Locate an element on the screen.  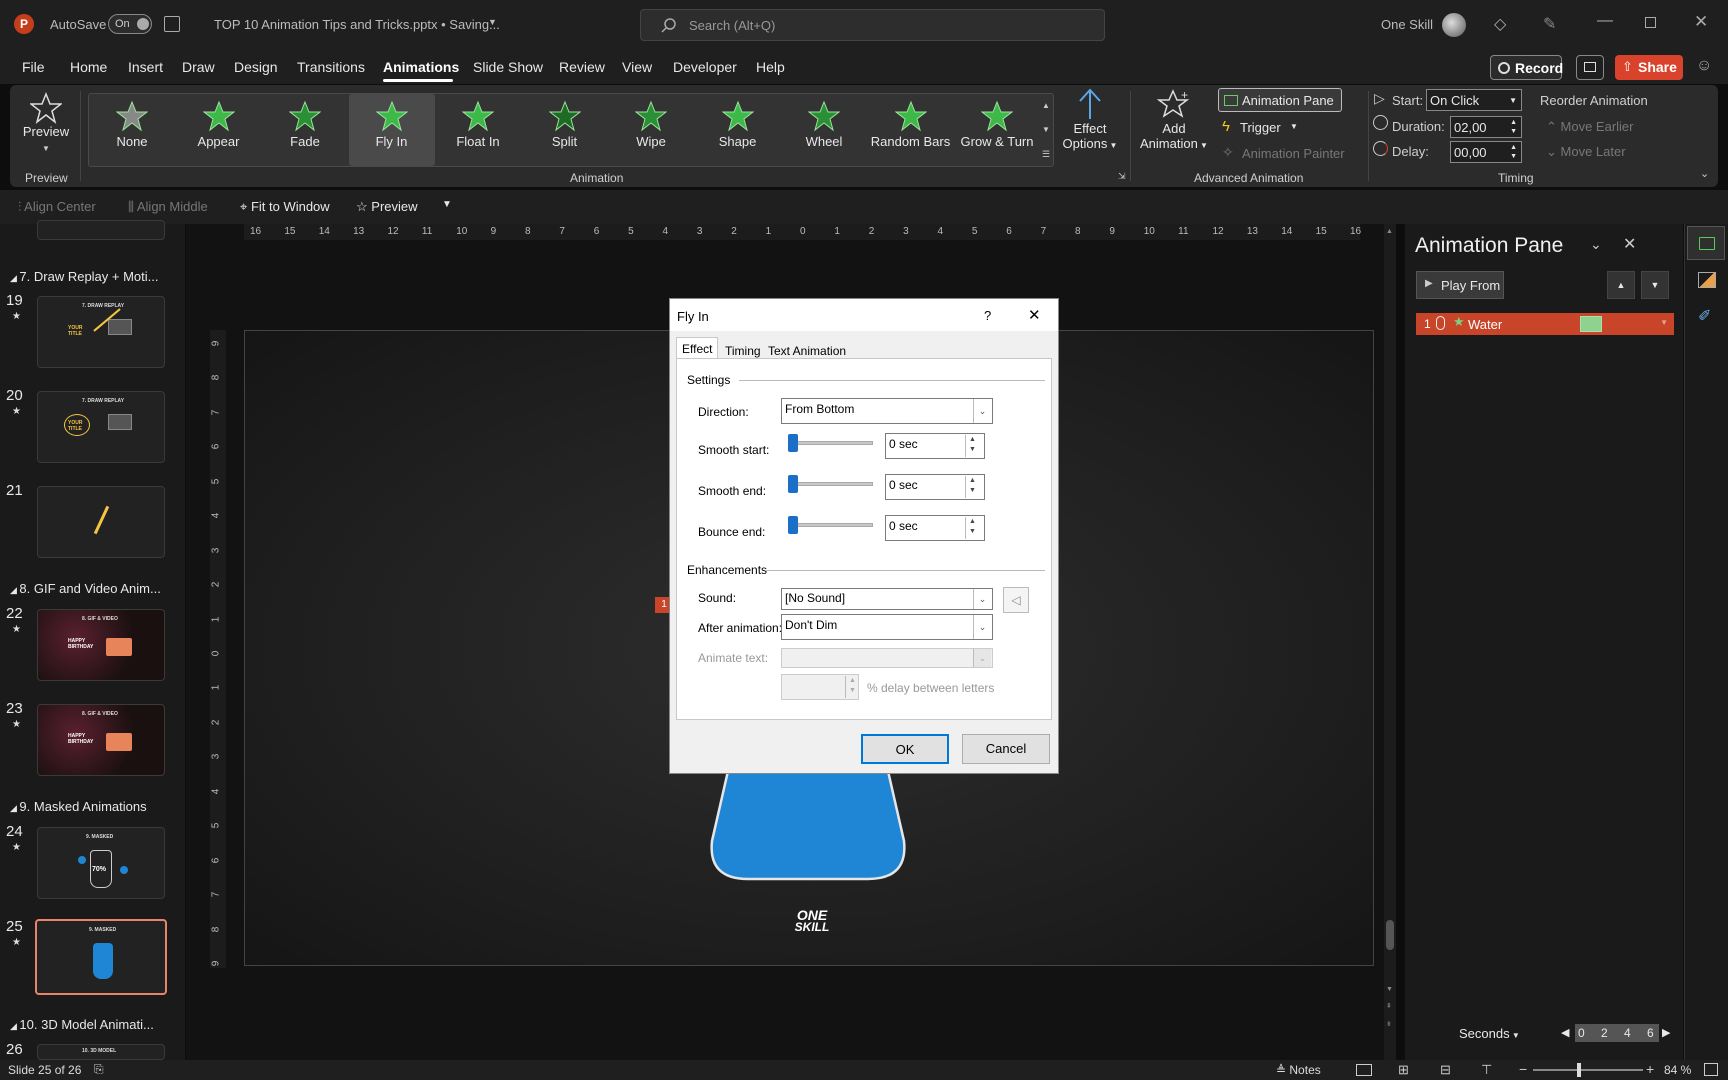
animation-effect-wheel: Wheel is located at coordinates (824, 130).